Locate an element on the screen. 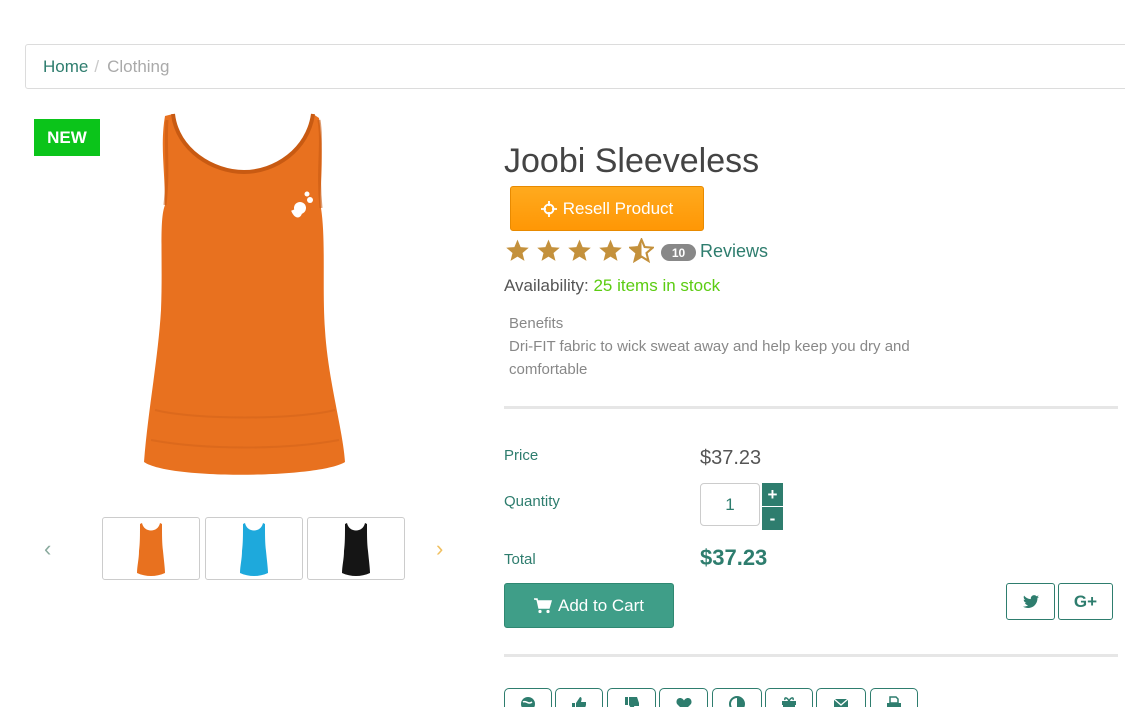 This screenshot has width=1125, height=707. product-main-image is located at coordinates (246, 296).